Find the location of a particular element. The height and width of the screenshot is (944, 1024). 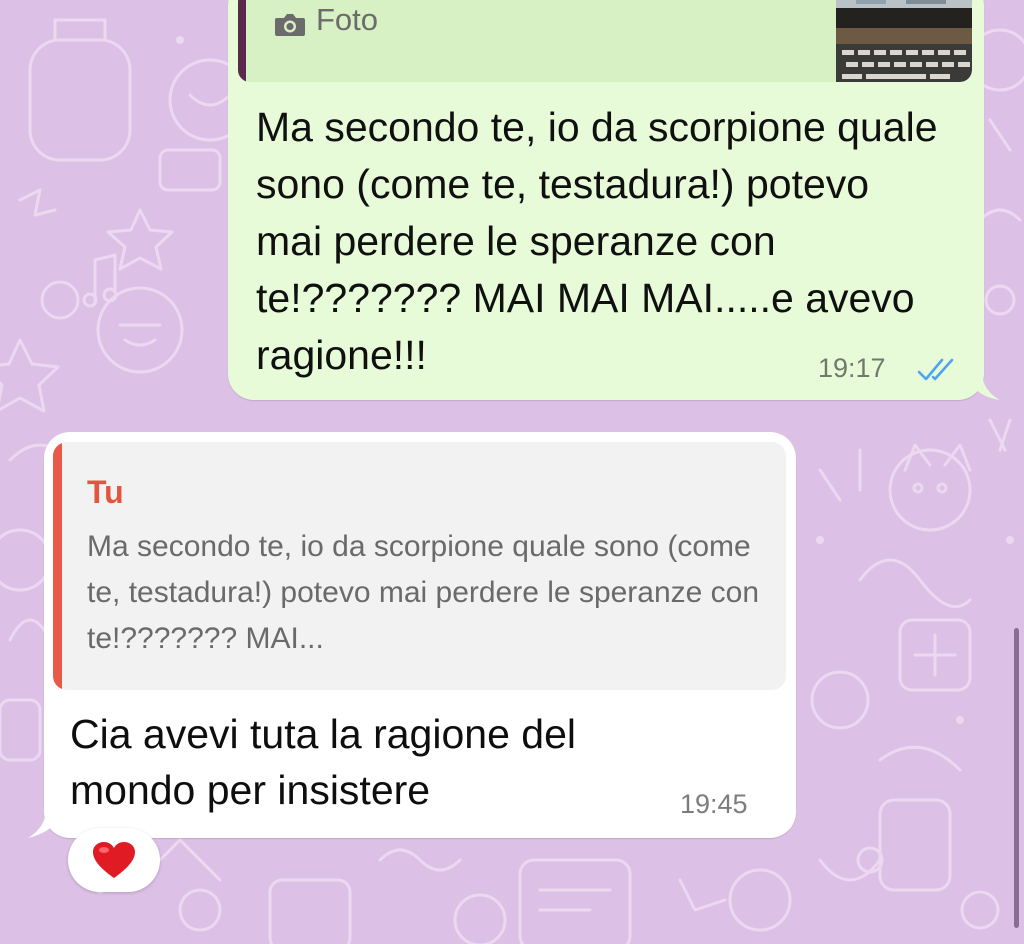

heart-icon is located at coordinates (114, 860).